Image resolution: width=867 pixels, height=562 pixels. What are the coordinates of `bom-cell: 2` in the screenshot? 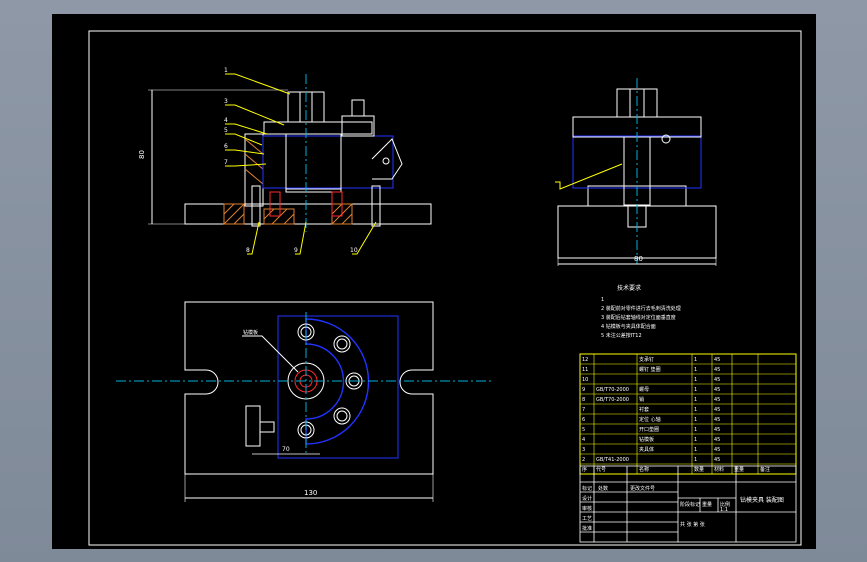 It's located at (583, 460).